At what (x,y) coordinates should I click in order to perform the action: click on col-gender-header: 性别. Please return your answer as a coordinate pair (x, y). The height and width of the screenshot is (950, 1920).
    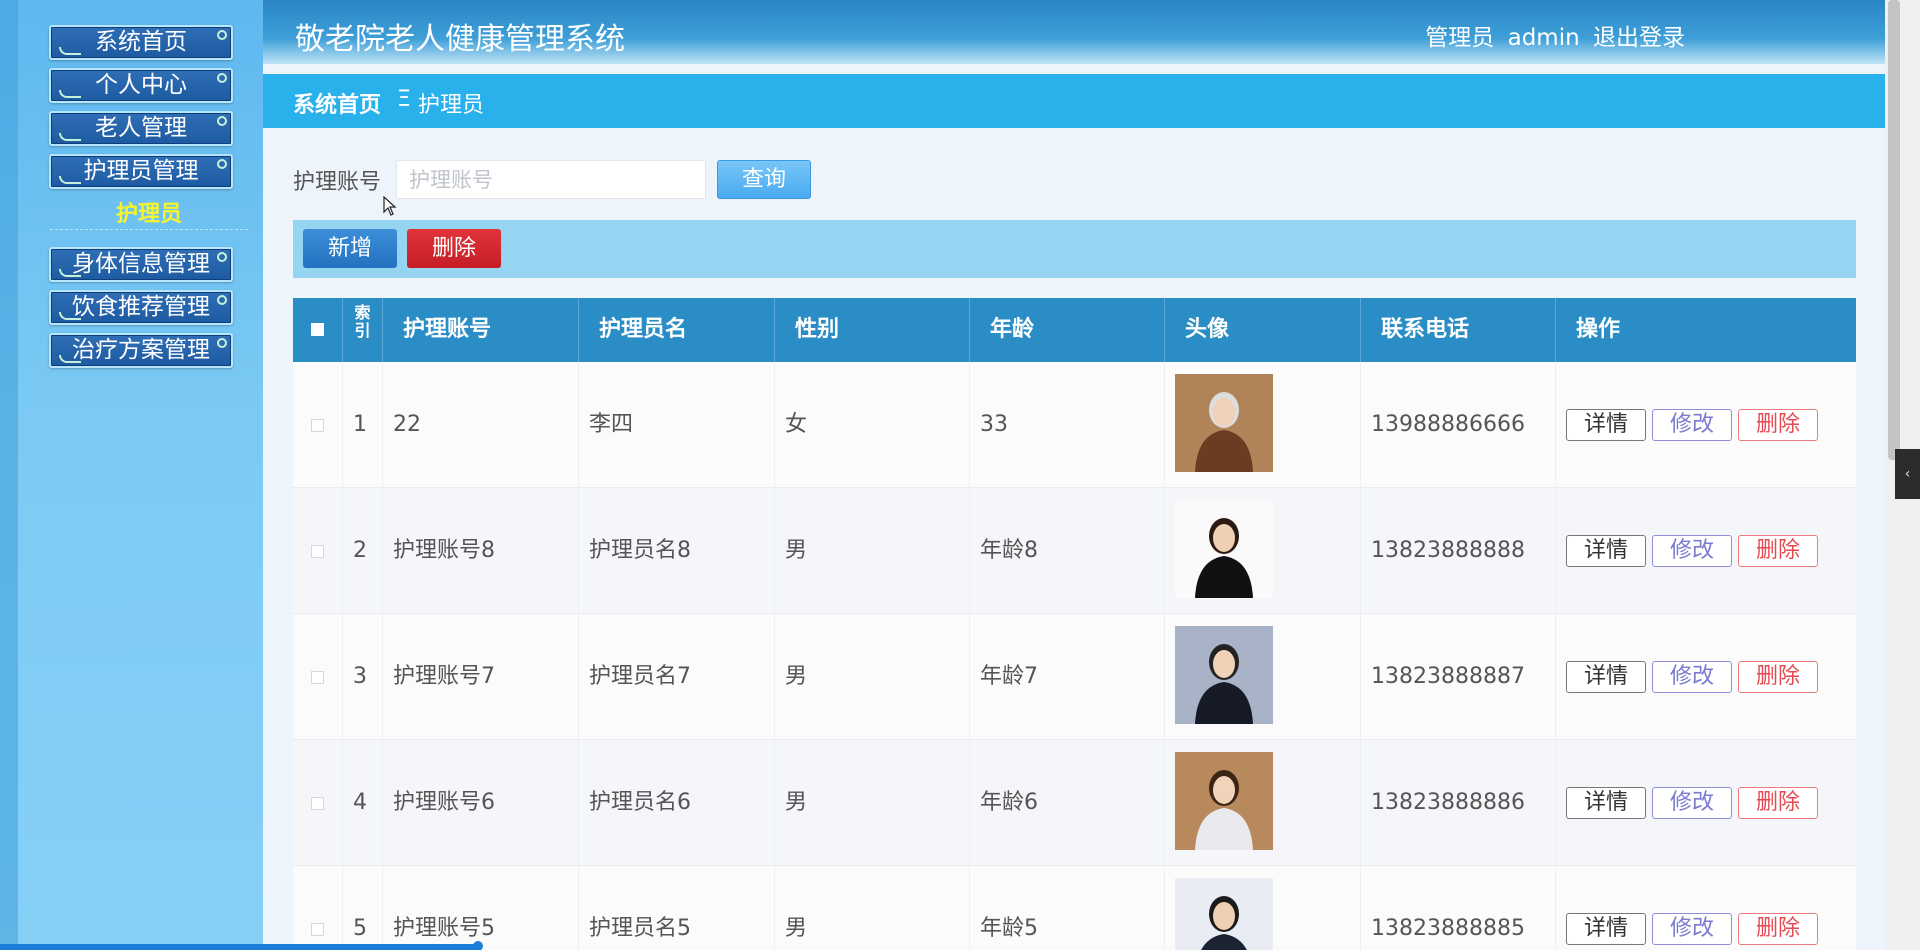
    Looking at the image, I should click on (872, 330).